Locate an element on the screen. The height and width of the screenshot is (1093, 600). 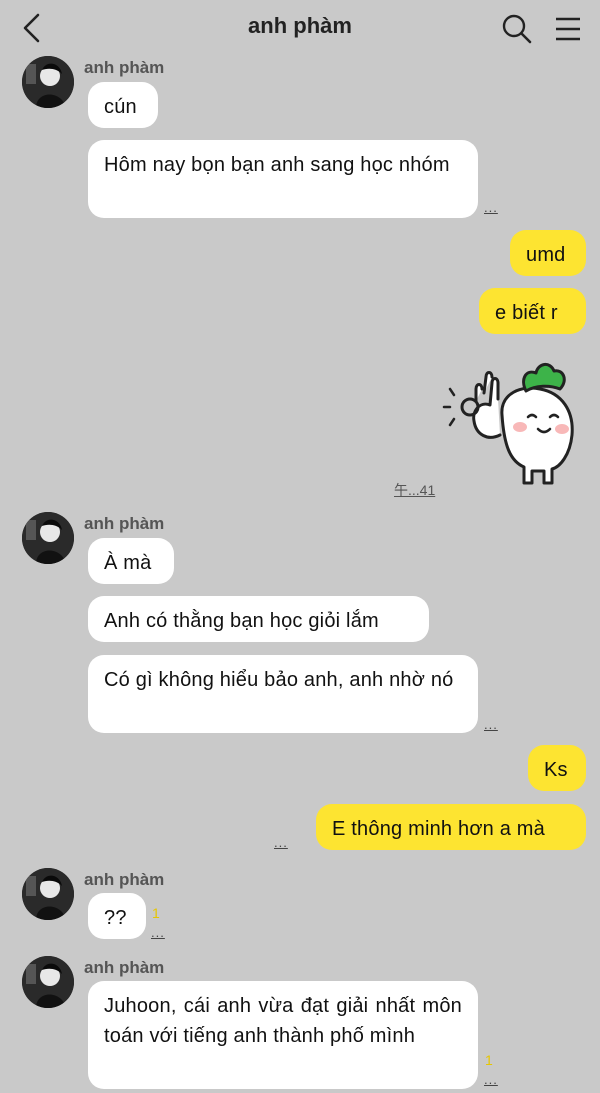
search-icon is located at coordinates (517, 29).